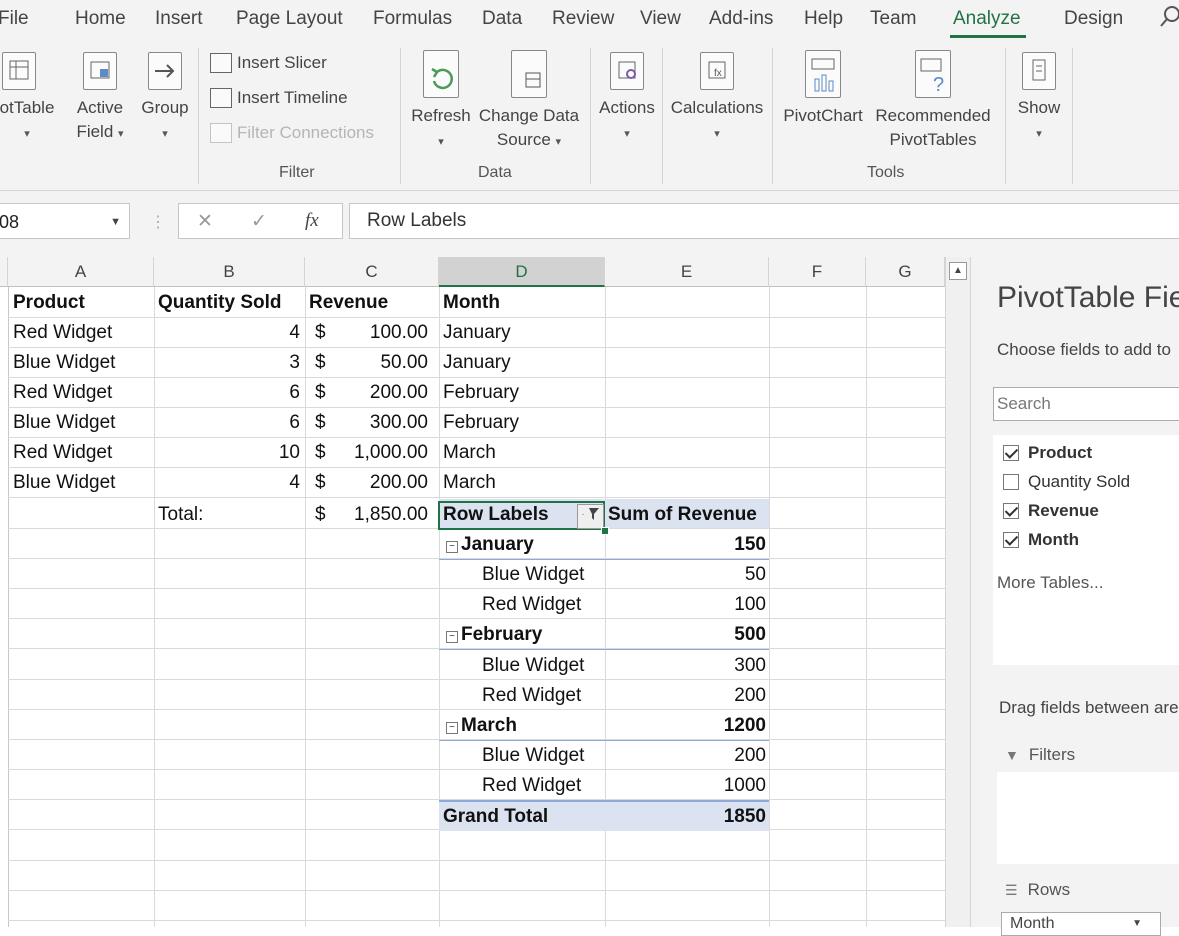  I want to click on cell-qty: 6, so click(227, 423).